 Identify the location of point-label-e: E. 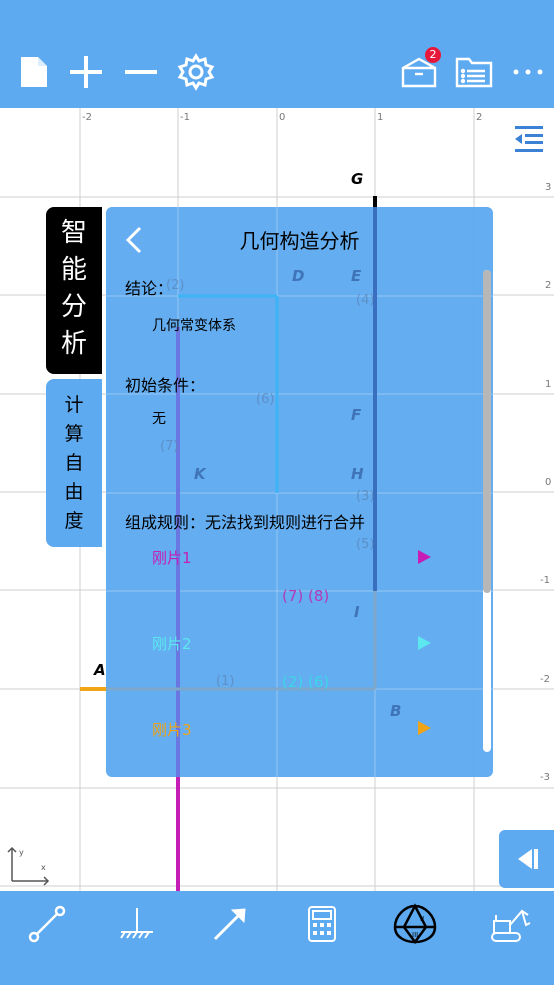
(356, 276).